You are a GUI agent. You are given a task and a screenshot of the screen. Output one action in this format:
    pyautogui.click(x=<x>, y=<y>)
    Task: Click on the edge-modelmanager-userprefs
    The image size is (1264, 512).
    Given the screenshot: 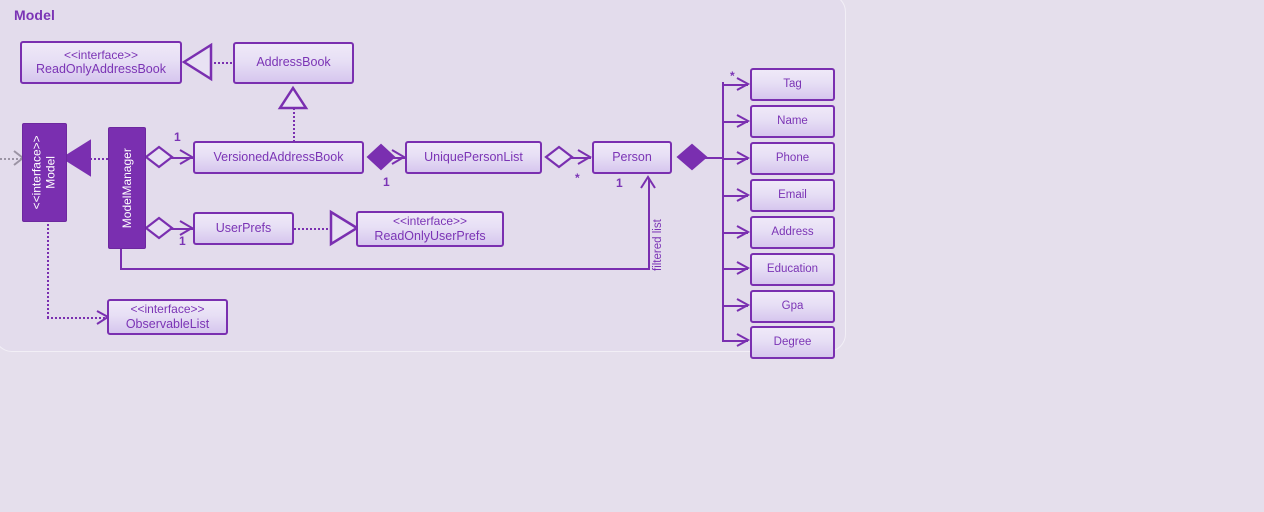 What is the action you would take?
    pyautogui.click(x=180, y=229)
    